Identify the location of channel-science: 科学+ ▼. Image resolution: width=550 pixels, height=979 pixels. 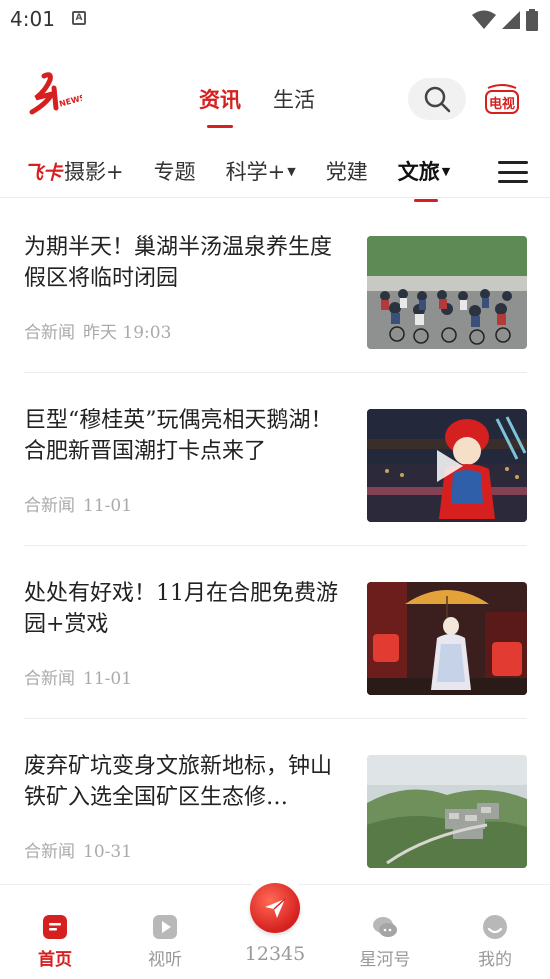
(261, 171).